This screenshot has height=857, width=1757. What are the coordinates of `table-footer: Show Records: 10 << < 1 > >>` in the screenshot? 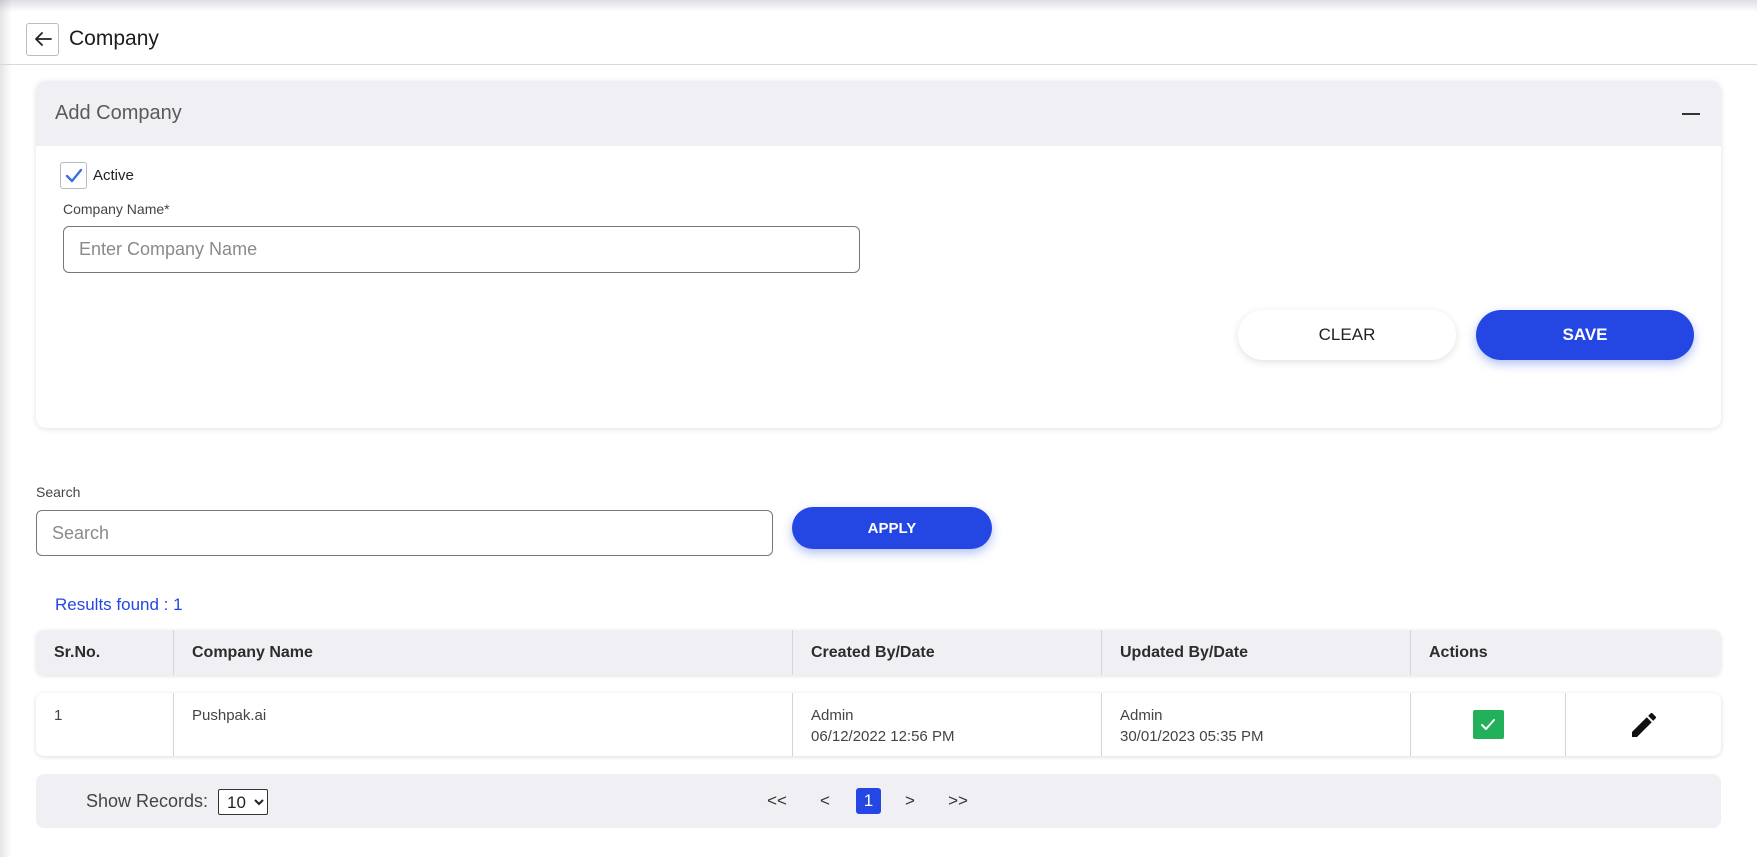 It's located at (878, 801).